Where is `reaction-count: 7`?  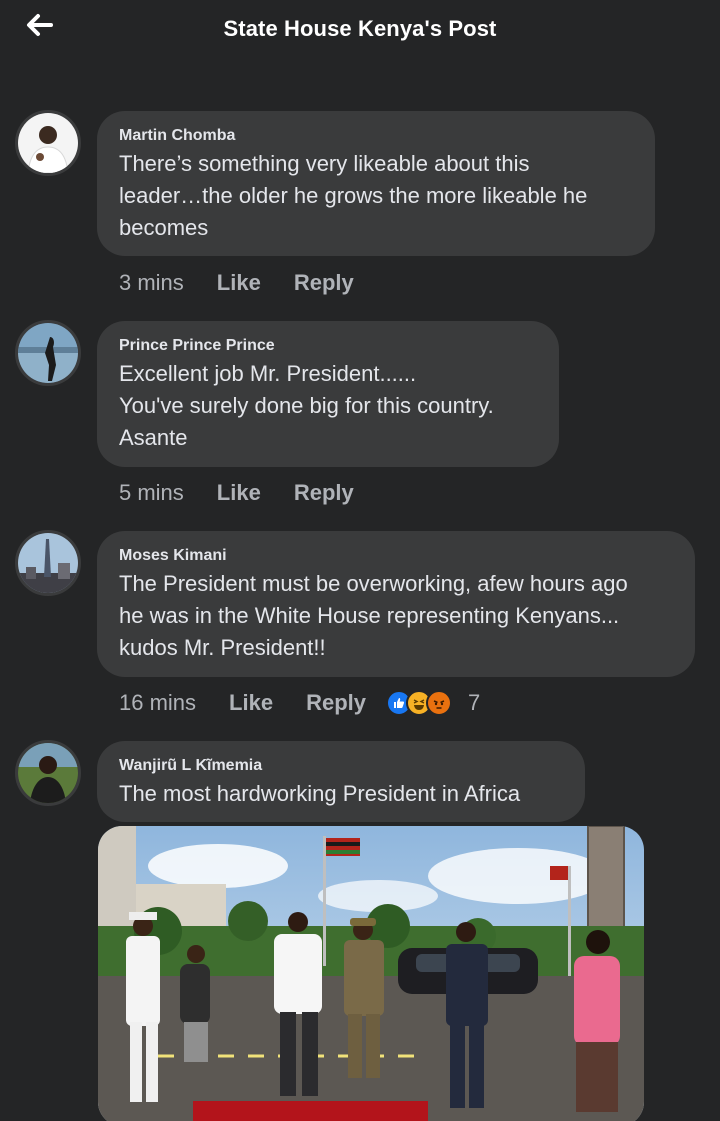
reaction-count: 7 is located at coordinates (474, 702).